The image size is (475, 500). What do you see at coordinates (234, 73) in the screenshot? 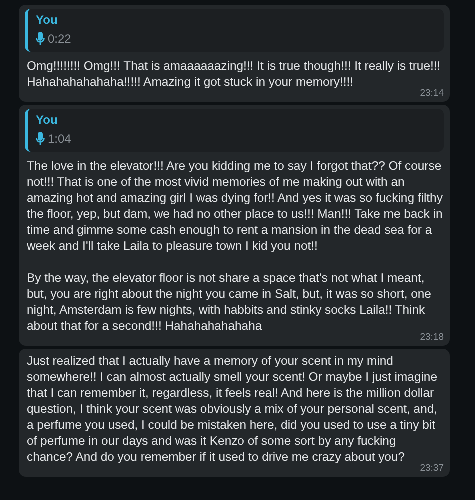
I see `message-text: Omg!!!!!!!! Omg!!! That is amaaaaaazing!!! It is true though!!! It really is true!!! Hahahahahahaha!!!!! Amazing it got stuck in your memory!!!!` at bounding box center [234, 73].